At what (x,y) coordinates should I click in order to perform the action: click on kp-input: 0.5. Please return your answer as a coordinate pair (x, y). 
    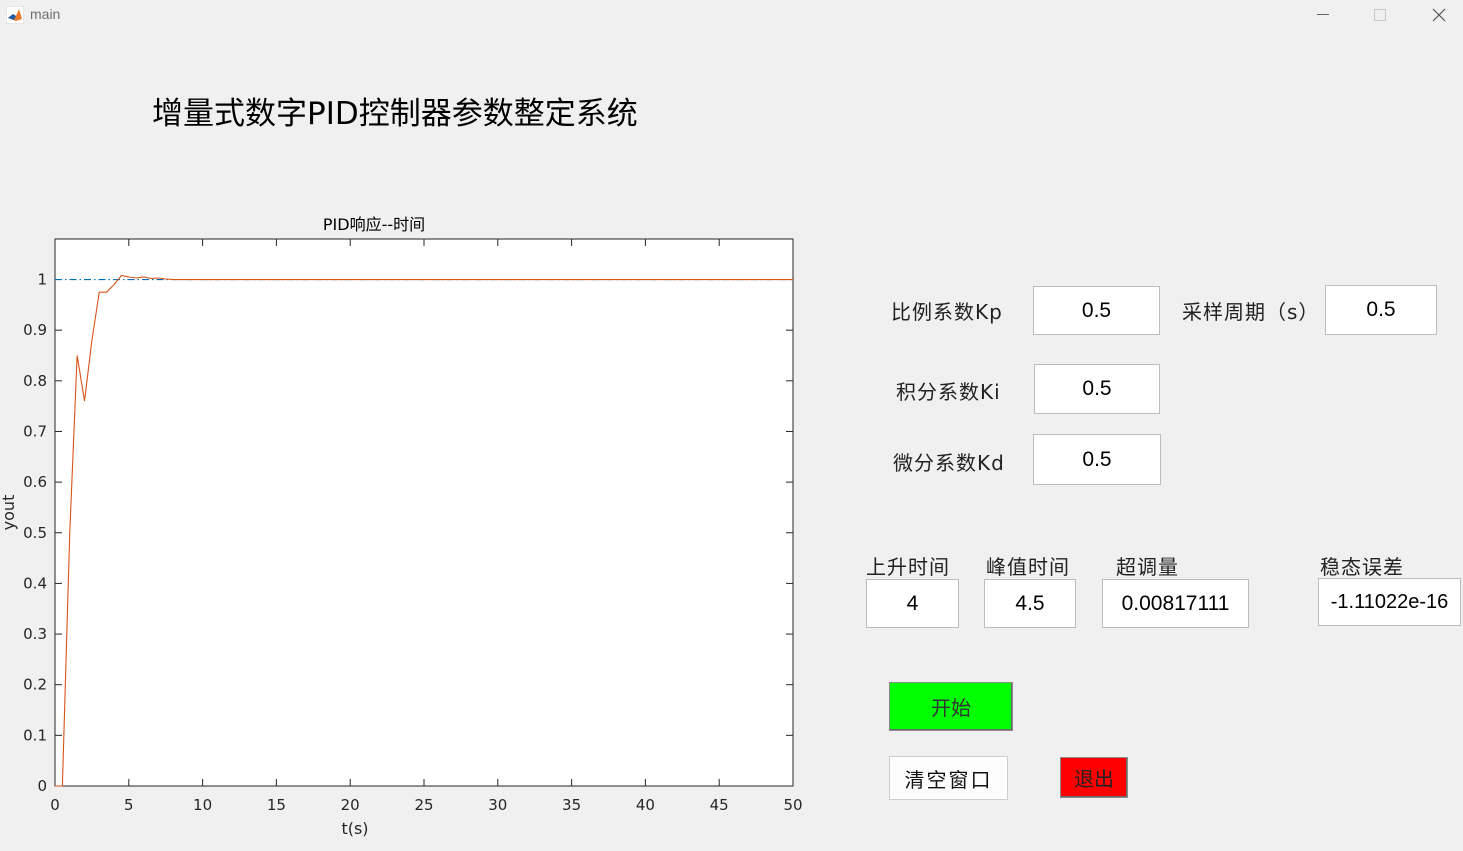
    Looking at the image, I should click on (1096, 310).